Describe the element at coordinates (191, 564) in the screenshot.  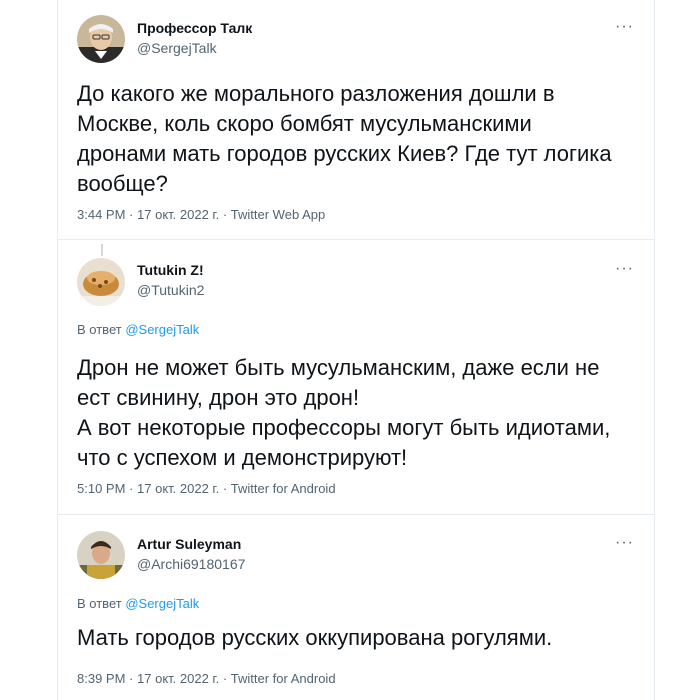
I see `author-handle: @Archi69180167` at that location.